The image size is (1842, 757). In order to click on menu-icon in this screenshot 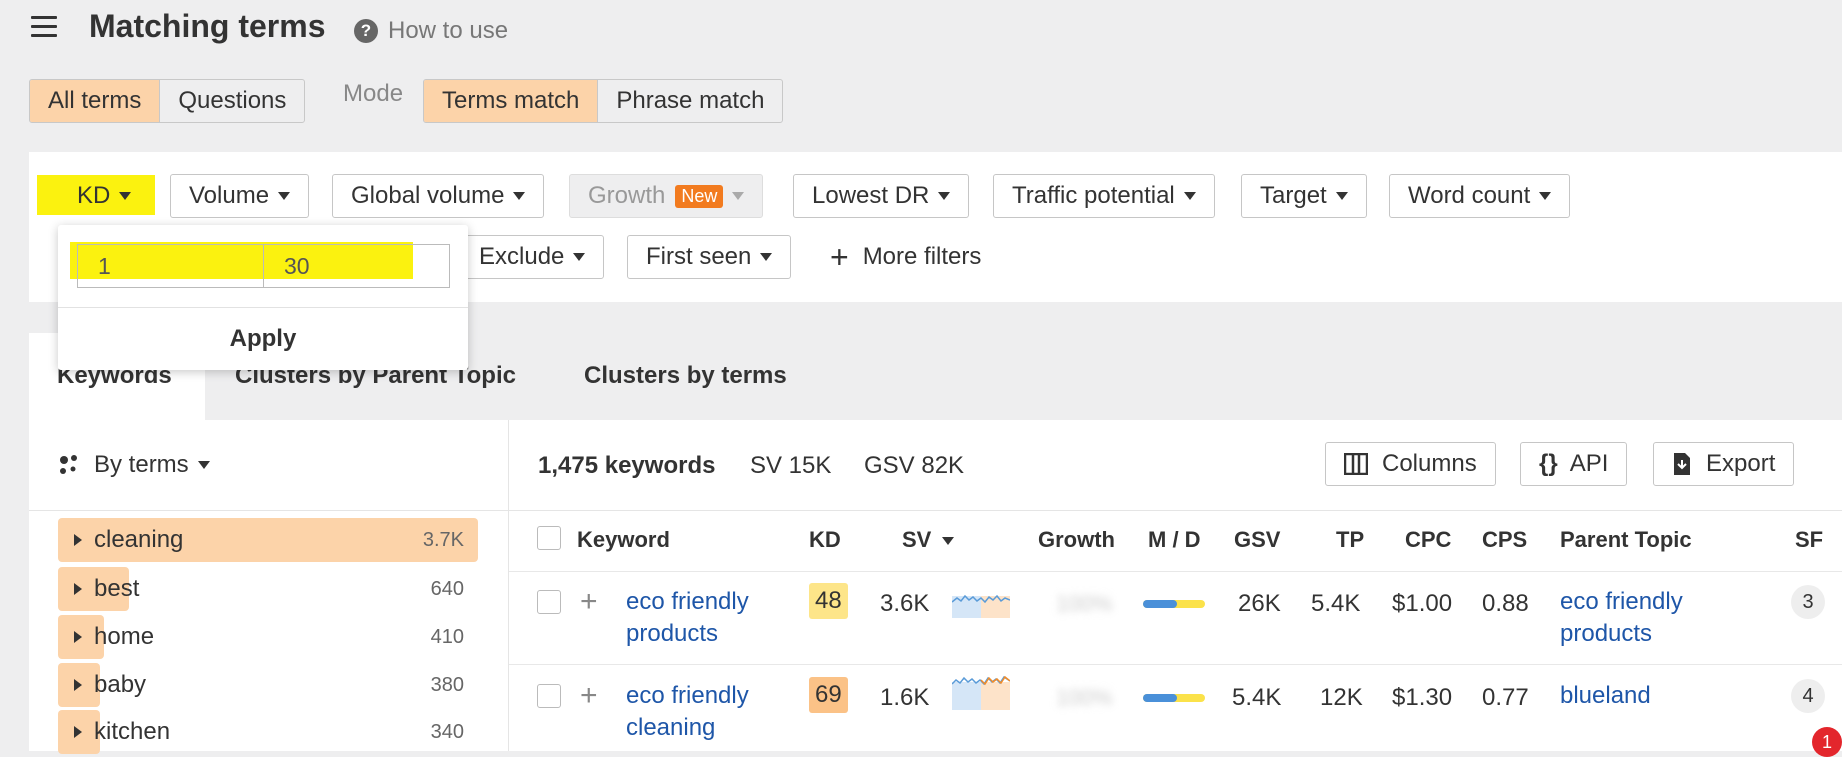, I will do `click(44, 27)`.